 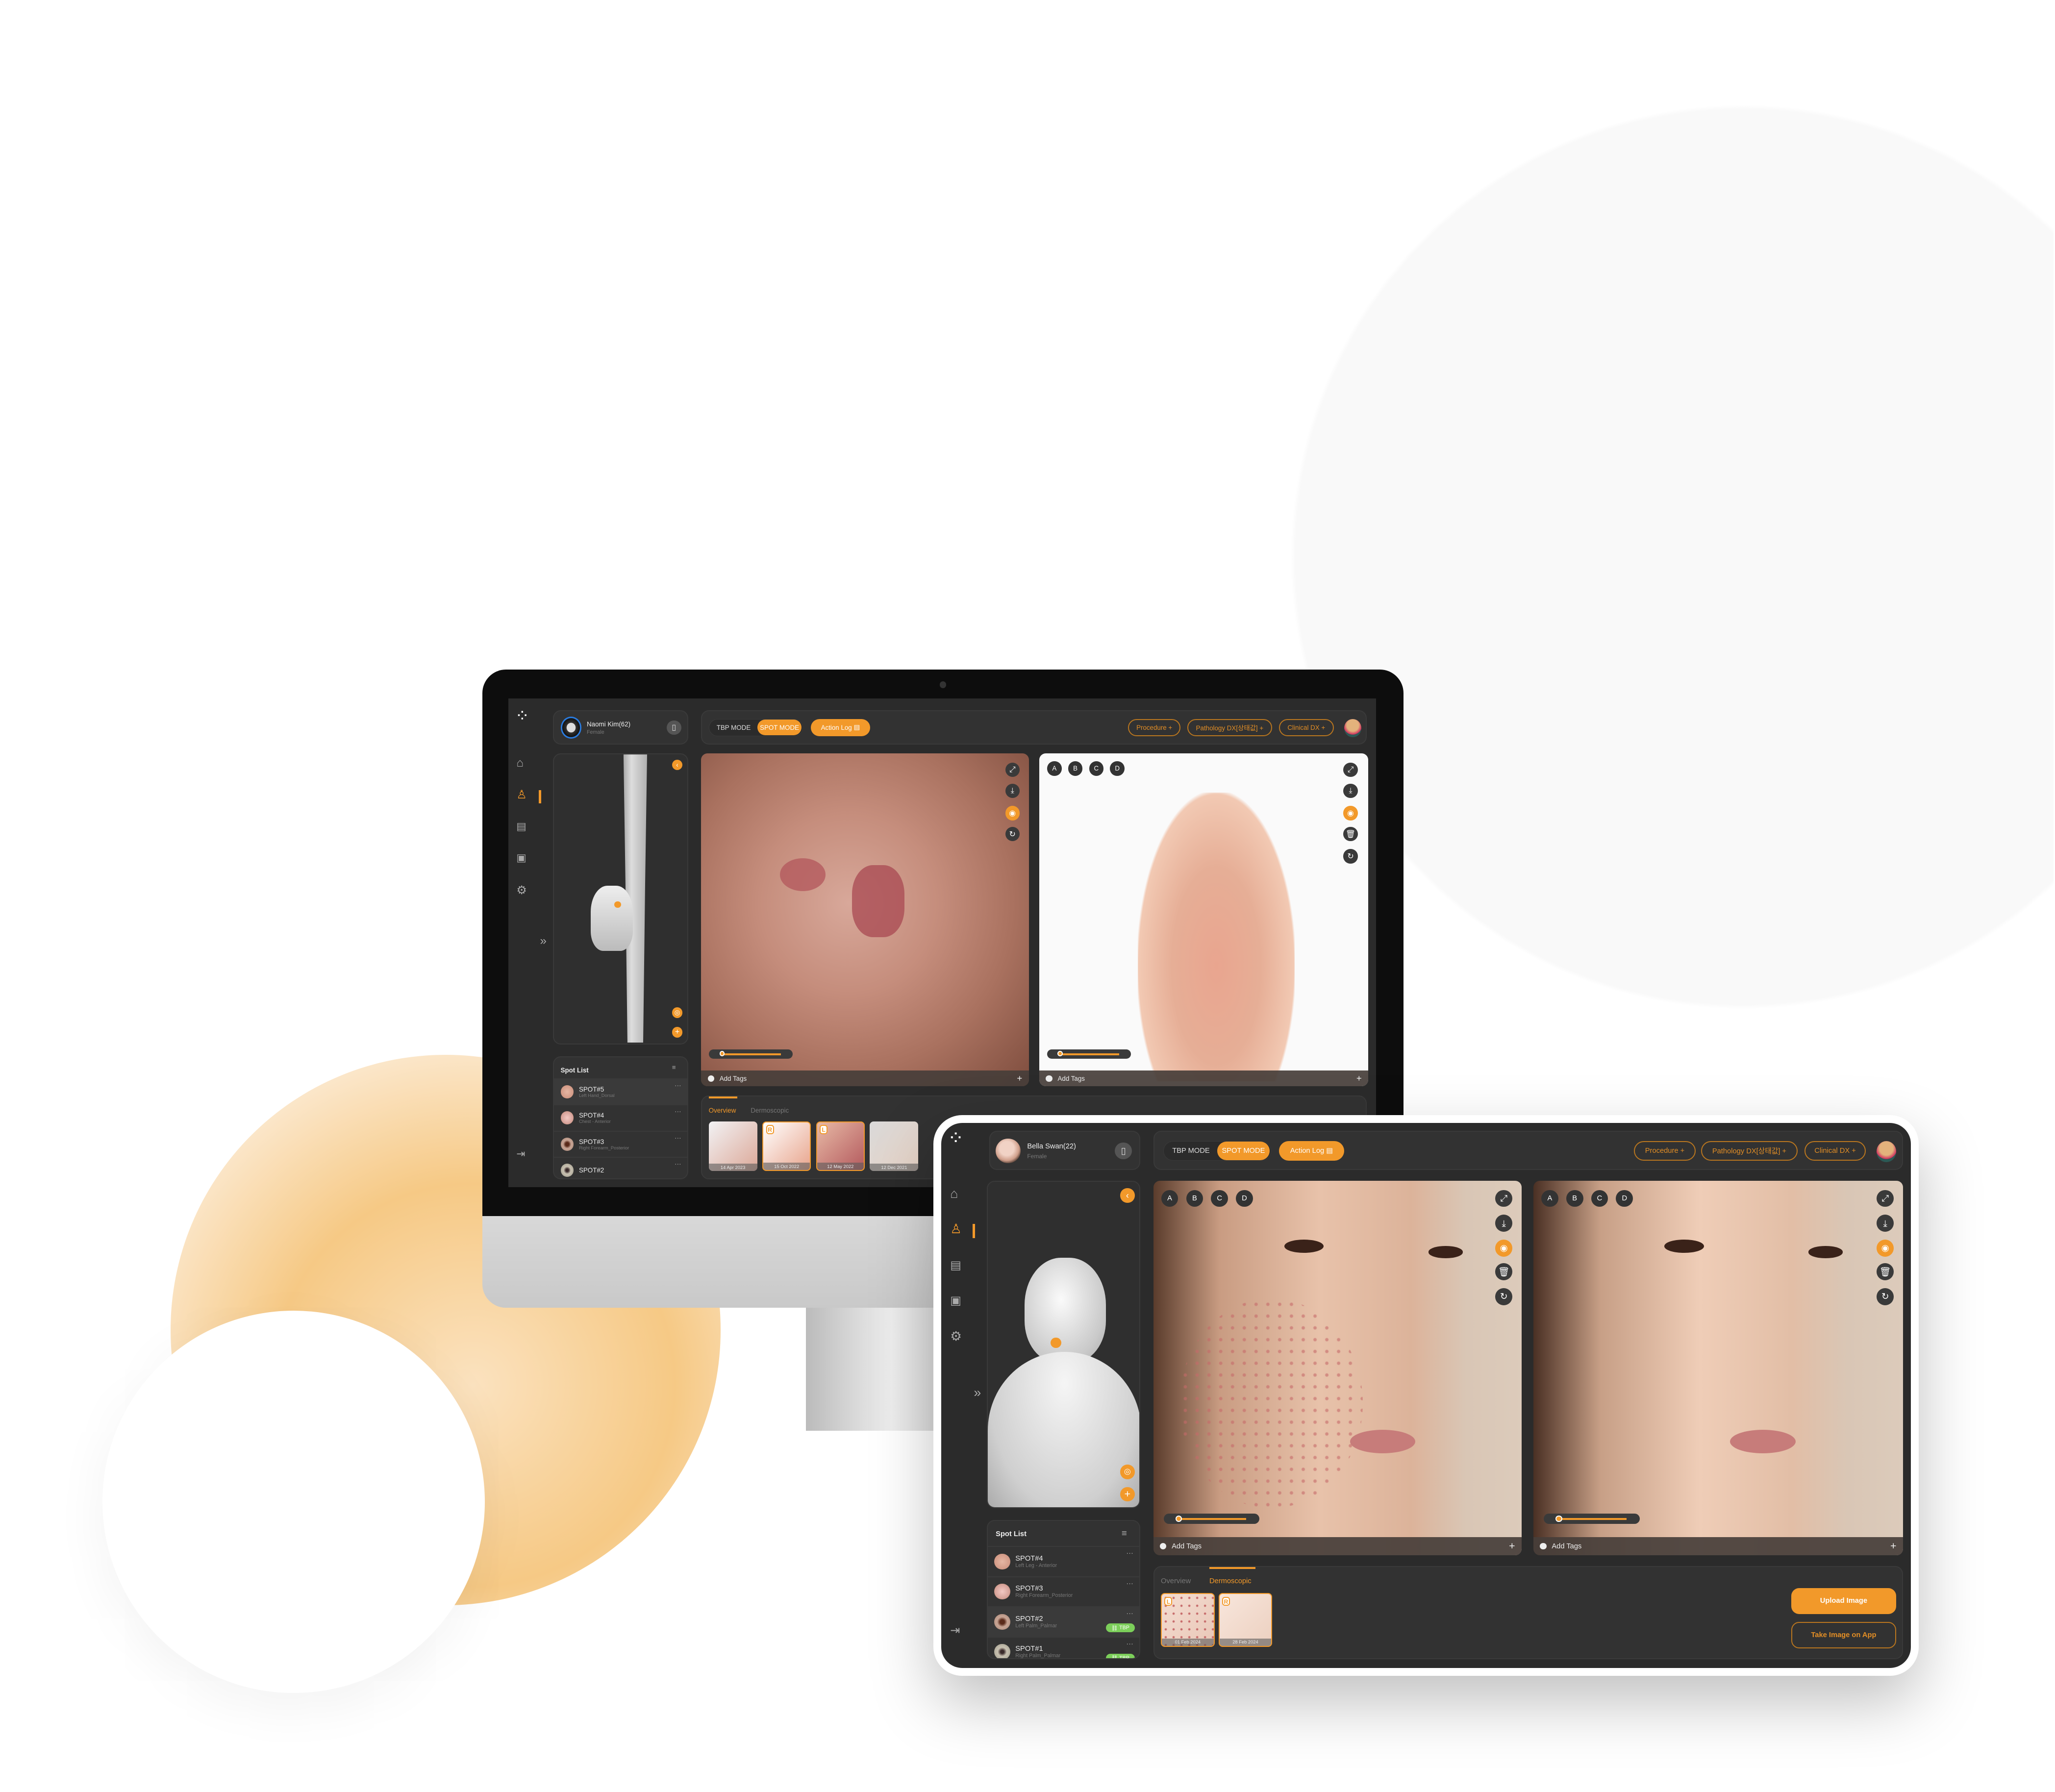 I want to click on patient-card: Bella Swan(22) Female ▯, so click(x=1064, y=1150).